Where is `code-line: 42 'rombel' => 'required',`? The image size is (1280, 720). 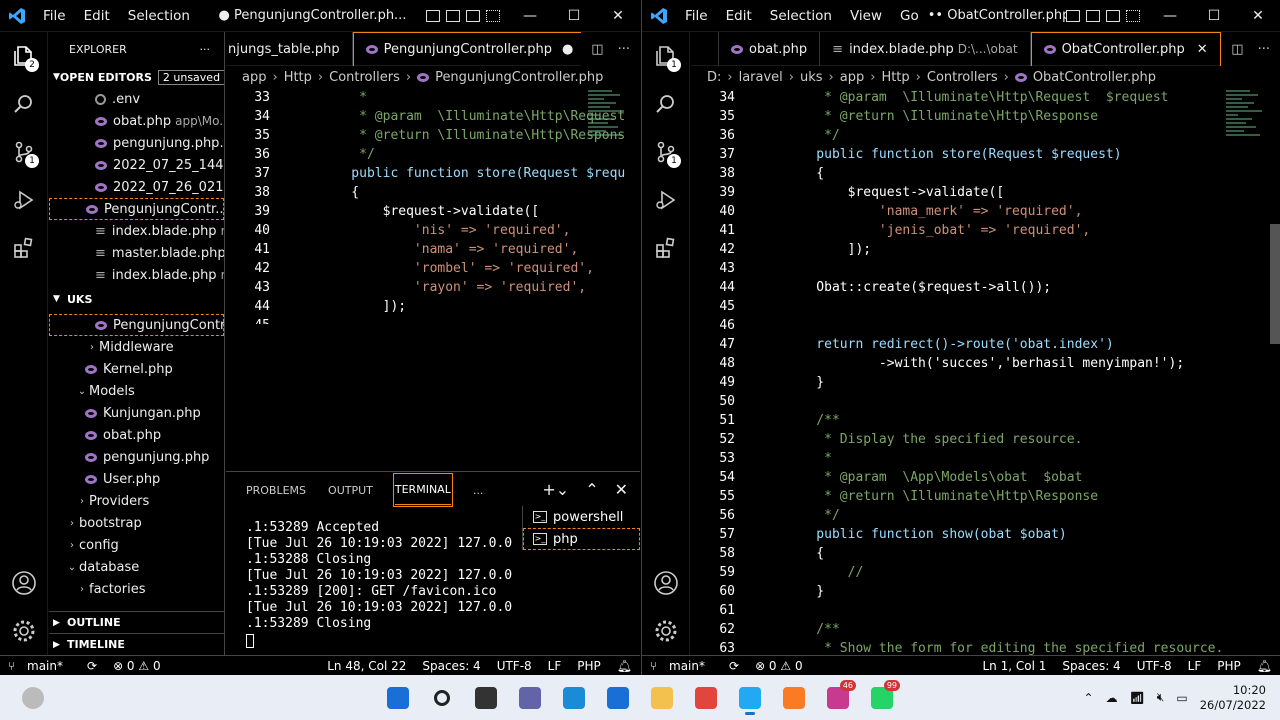
code-line: 42 'rombel' => 'required', is located at coordinates (433, 268).